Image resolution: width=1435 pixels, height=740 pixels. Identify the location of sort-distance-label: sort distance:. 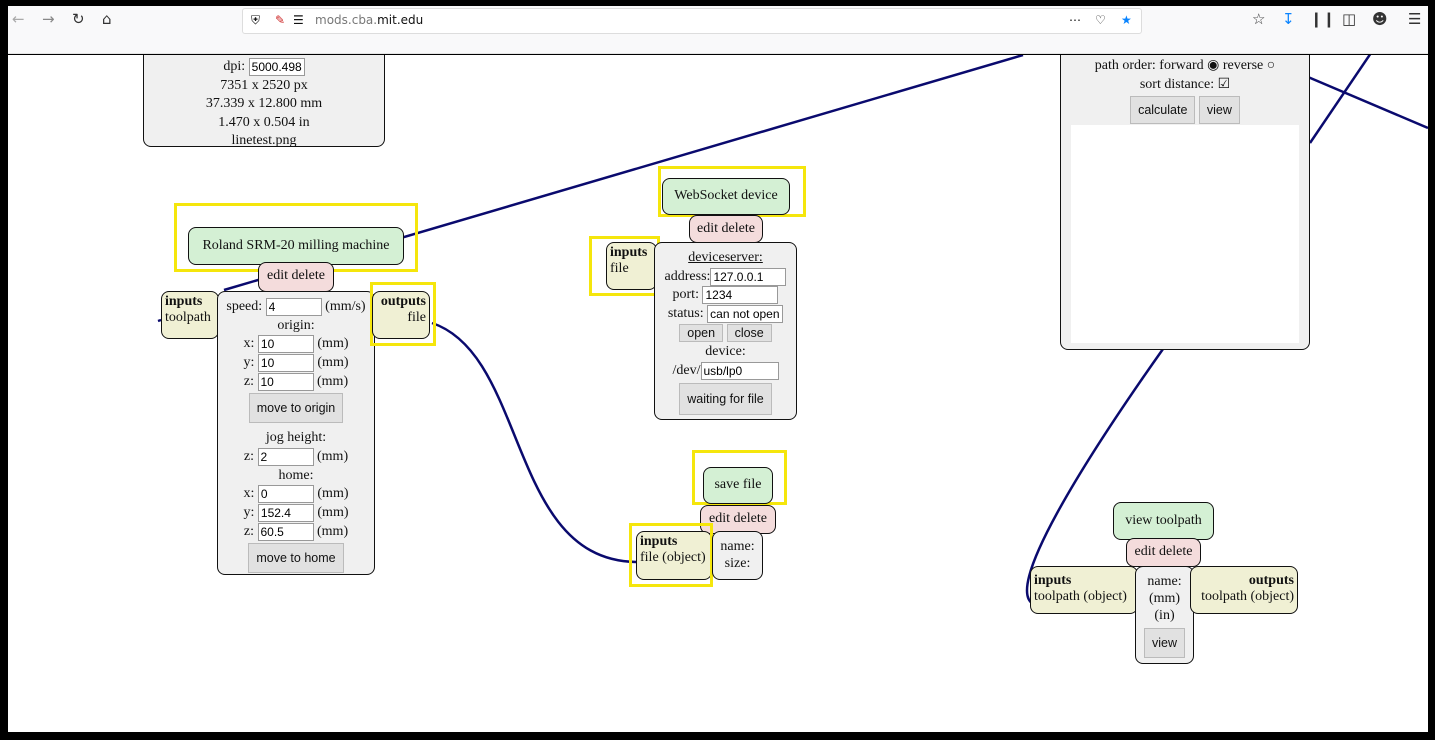
(1177, 84).